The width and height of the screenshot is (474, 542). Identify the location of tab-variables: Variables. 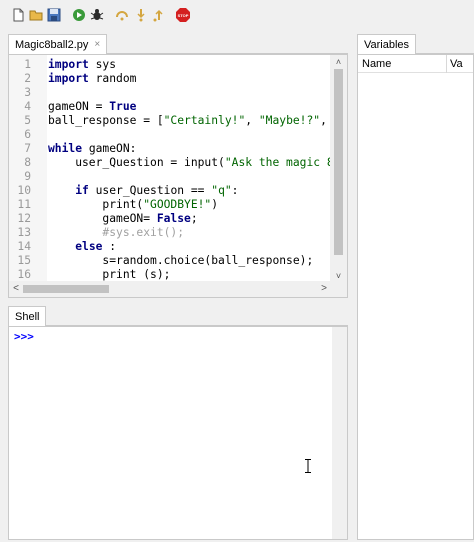
(387, 44).